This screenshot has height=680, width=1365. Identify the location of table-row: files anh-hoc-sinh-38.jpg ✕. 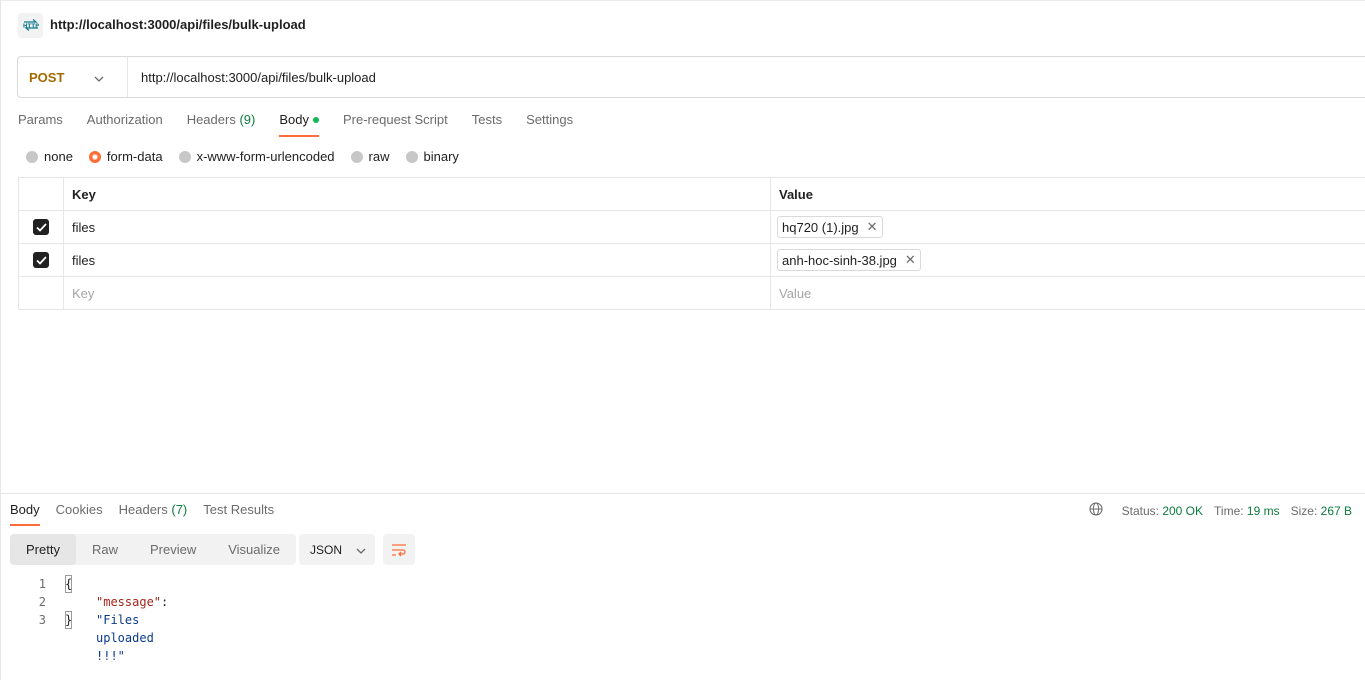
(691, 260).